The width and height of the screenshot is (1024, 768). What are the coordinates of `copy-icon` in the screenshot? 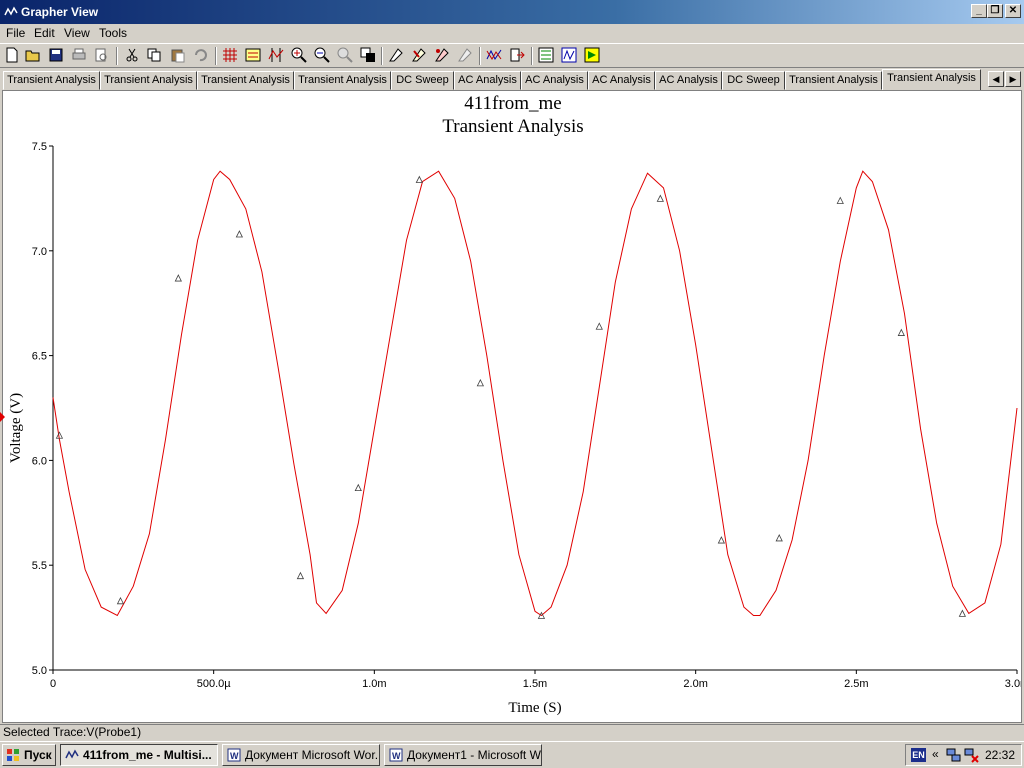 It's located at (154, 55).